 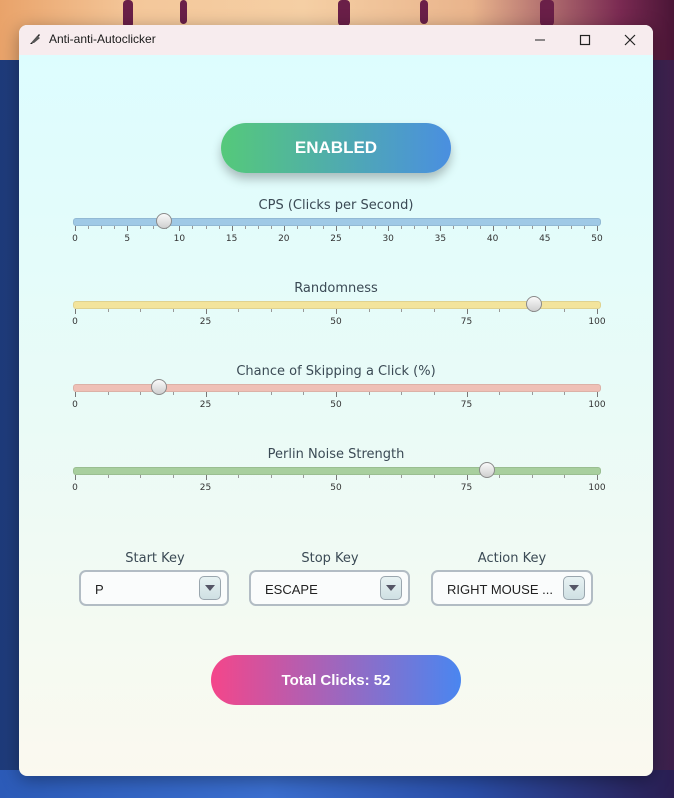 What do you see at coordinates (291, 589) in the screenshot?
I see `stop-key-value: ESCAPE` at bounding box center [291, 589].